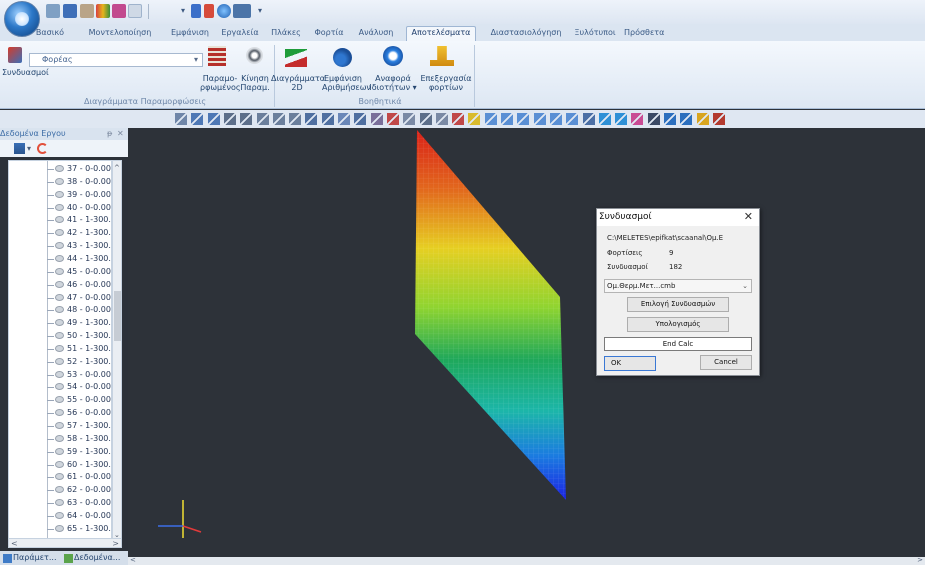 The height and width of the screenshot is (565, 925). I want to click on tab-loads: Φορτία, so click(329, 34).